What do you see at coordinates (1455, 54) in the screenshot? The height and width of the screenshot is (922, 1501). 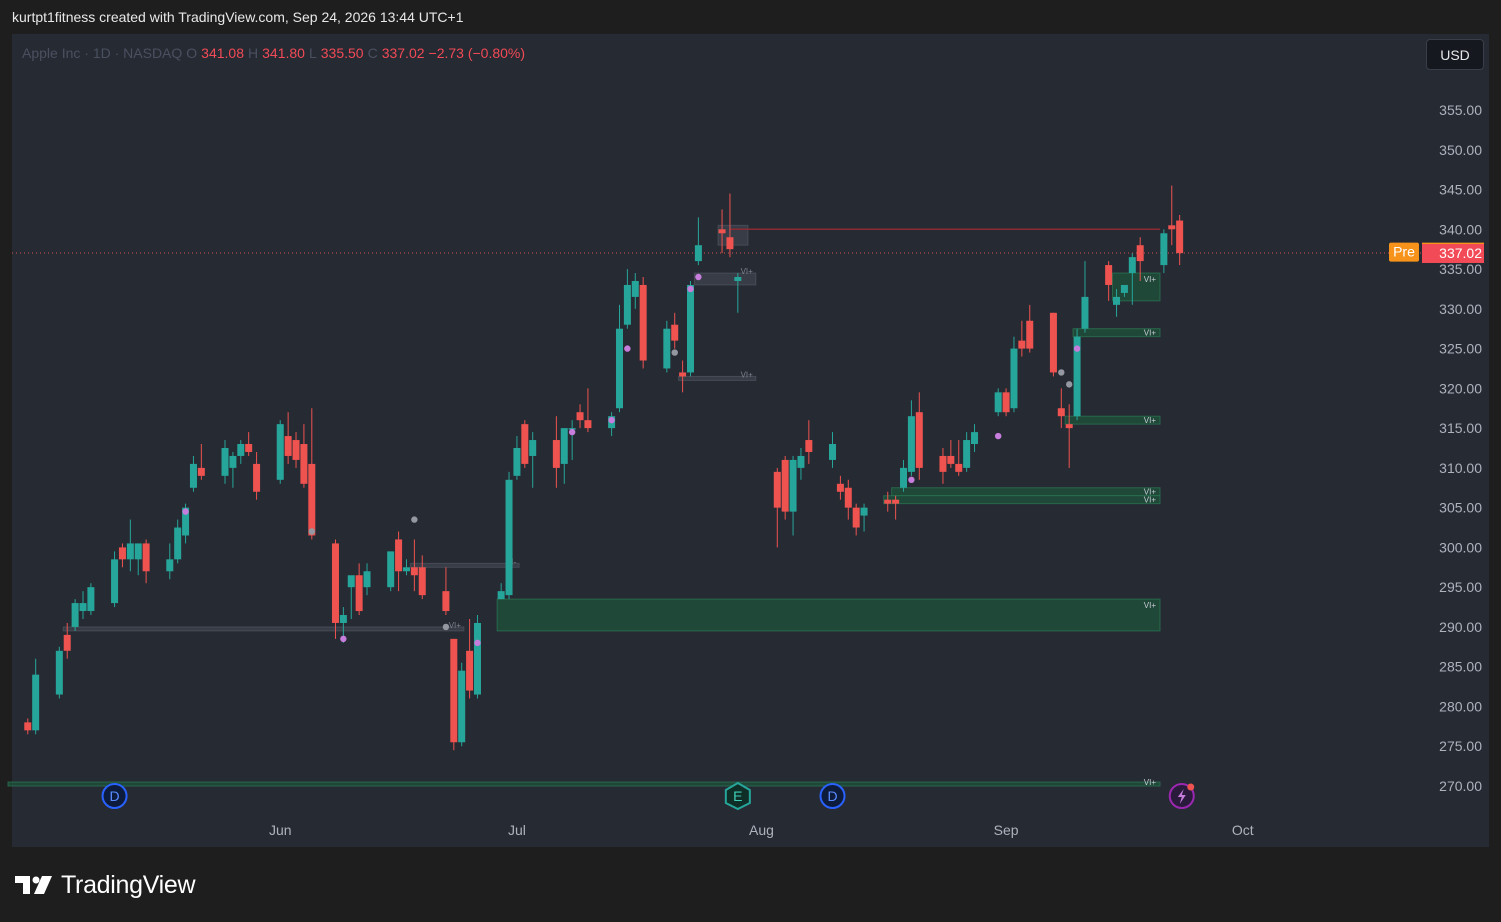 I see `currency-button: USD` at bounding box center [1455, 54].